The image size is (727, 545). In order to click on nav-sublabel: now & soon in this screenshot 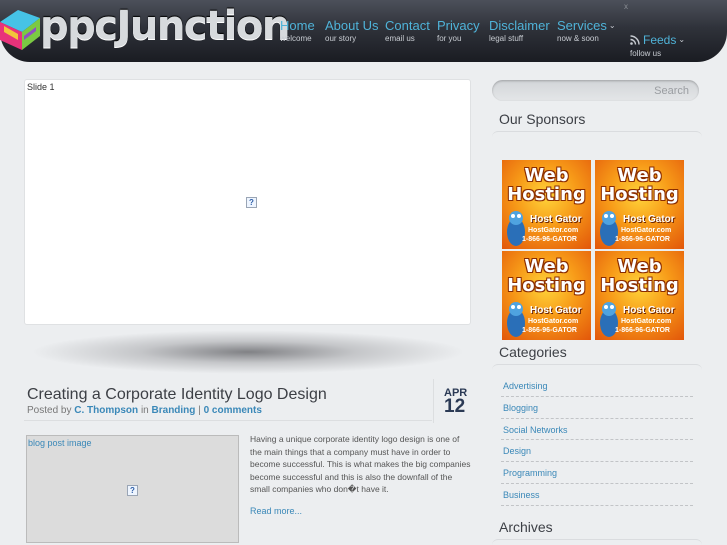, I will do `click(578, 38)`.